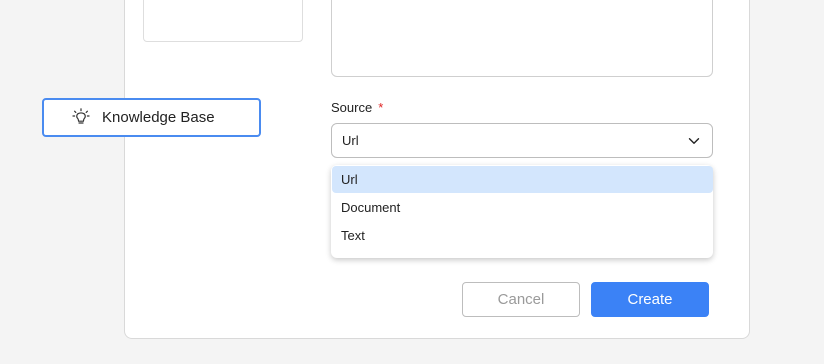  What do you see at coordinates (350, 140) in the screenshot?
I see `source-select-value: Url` at bounding box center [350, 140].